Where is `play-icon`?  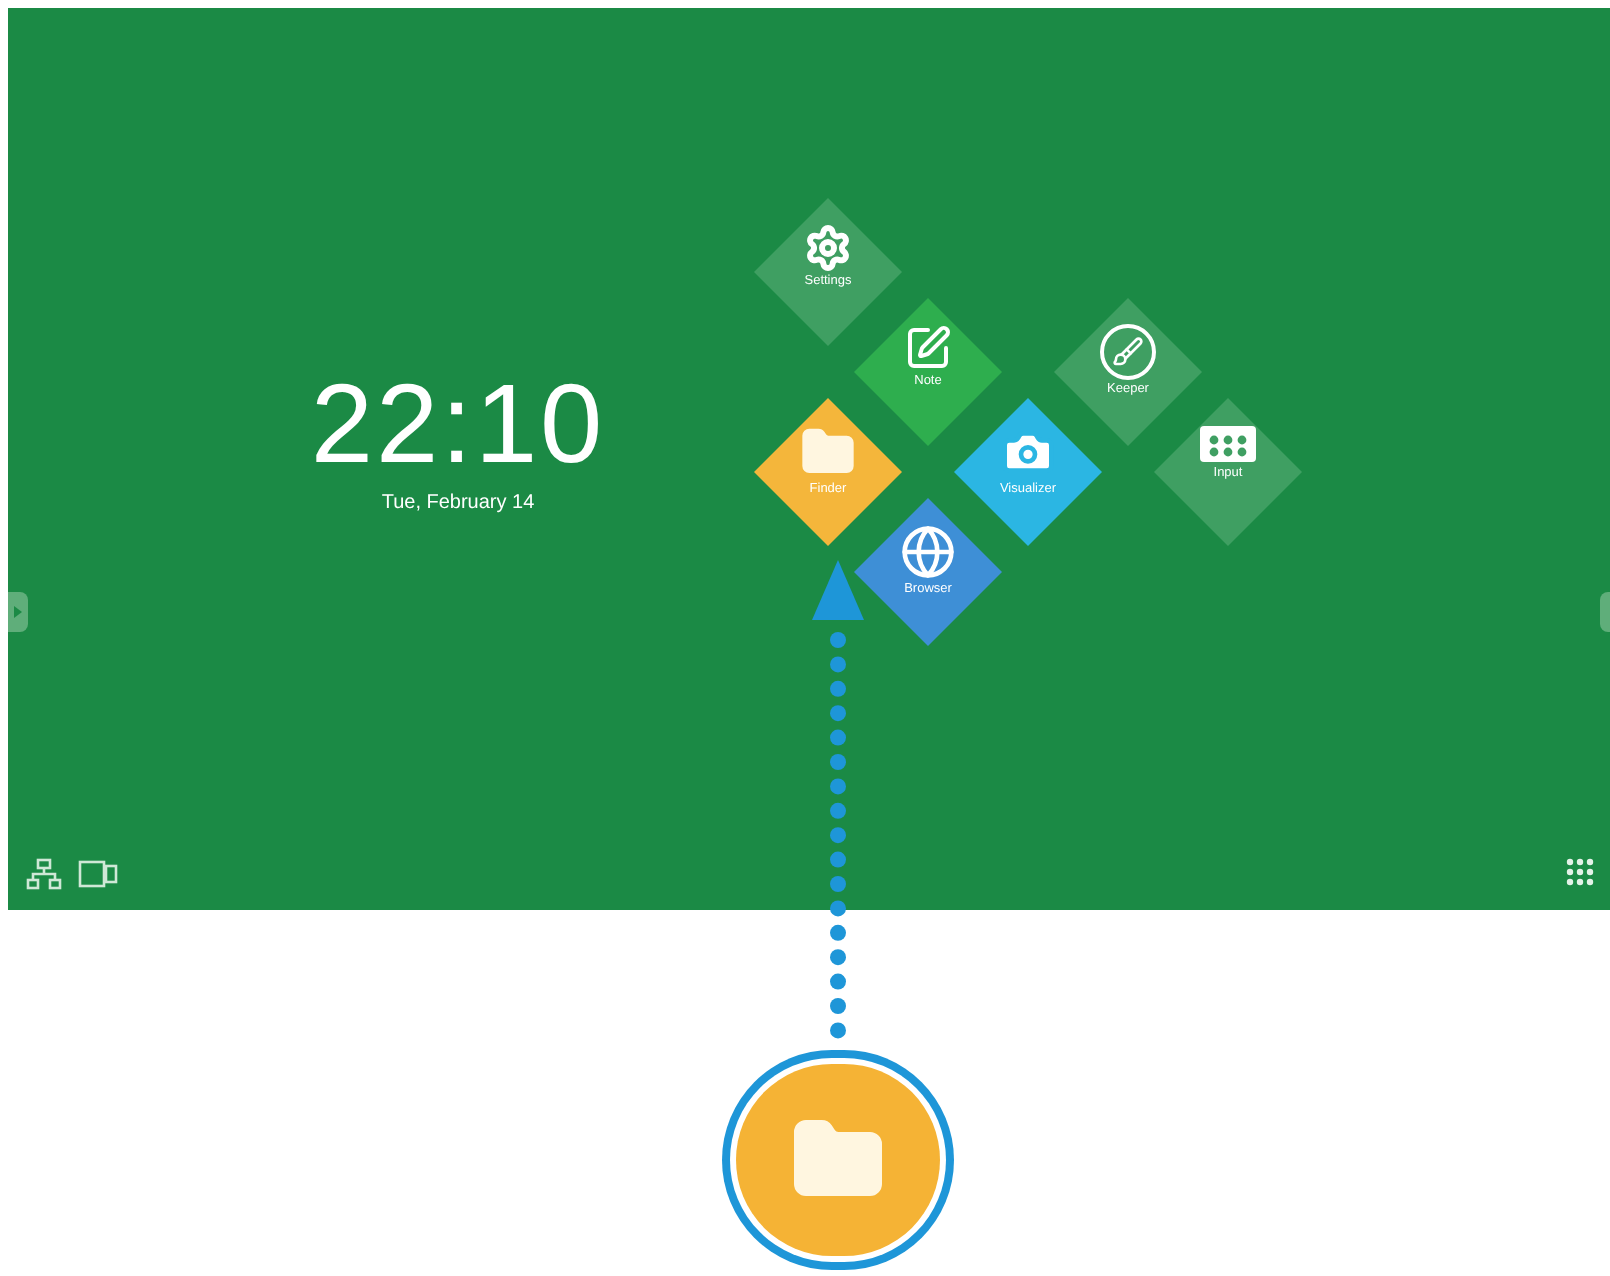
play-icon is located at coordinates (18, 612).